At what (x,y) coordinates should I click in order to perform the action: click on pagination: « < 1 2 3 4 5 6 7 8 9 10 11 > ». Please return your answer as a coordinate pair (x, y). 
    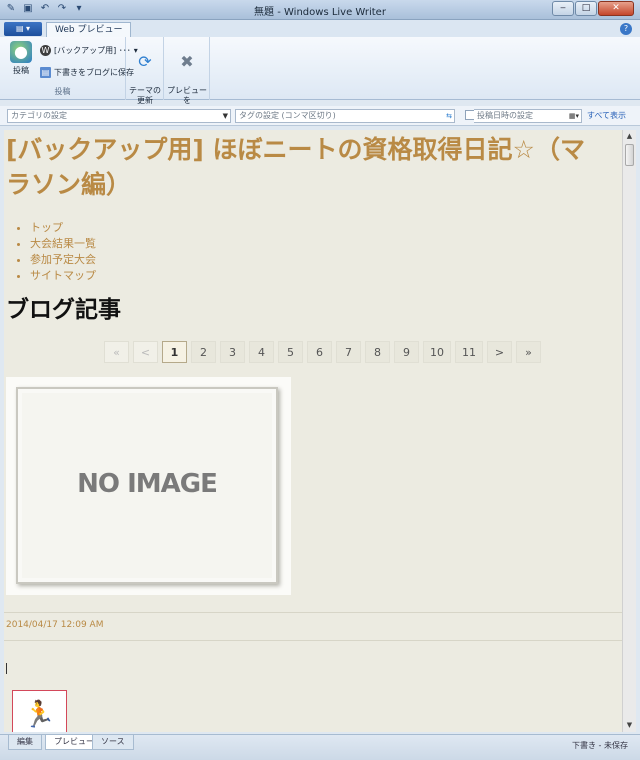
    Looking at the image, I should click on (322, 352).